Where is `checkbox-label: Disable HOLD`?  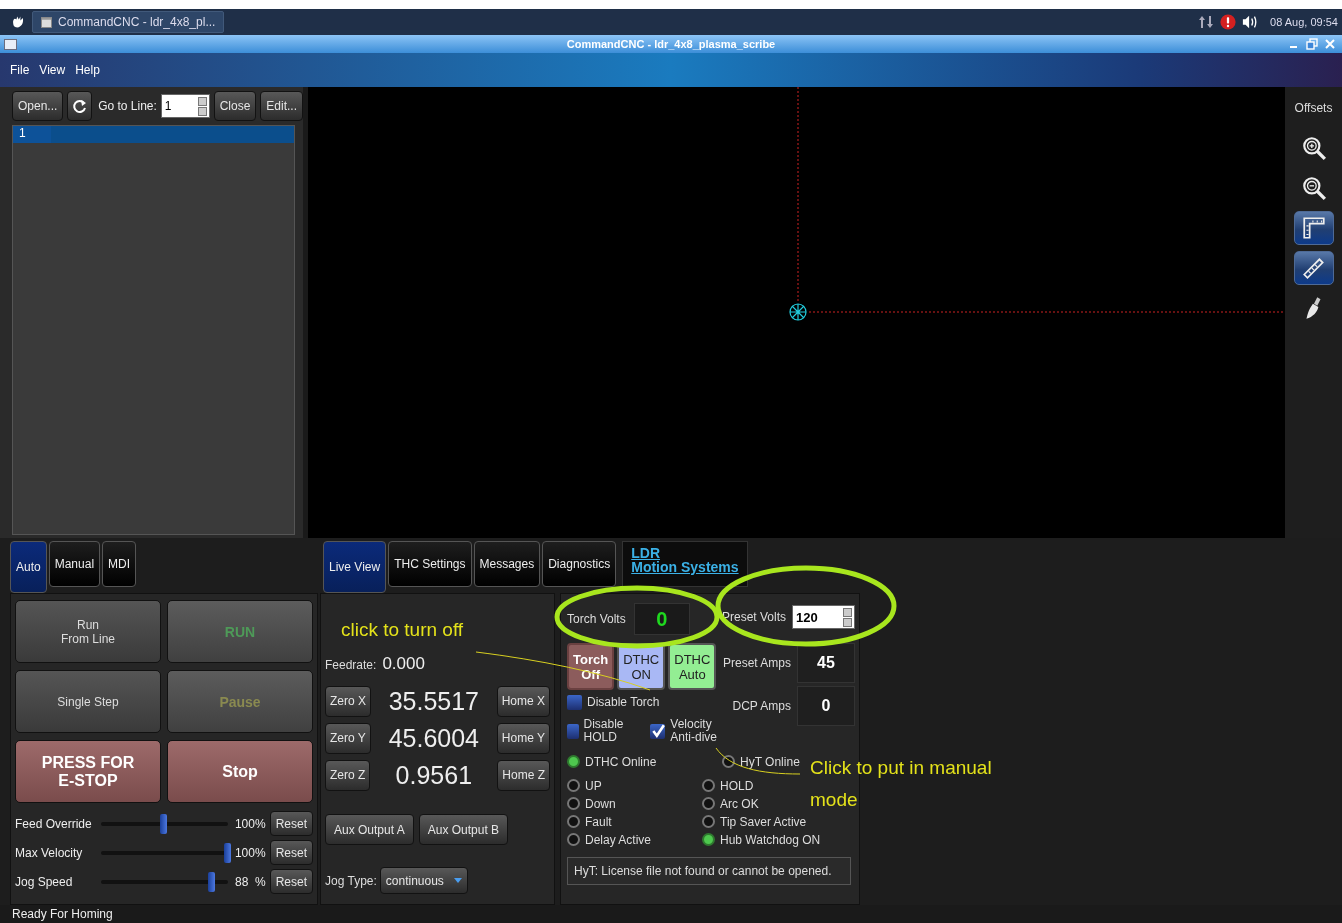
checkbox-label: Disable HOLD is located at coordinates (604, 731).